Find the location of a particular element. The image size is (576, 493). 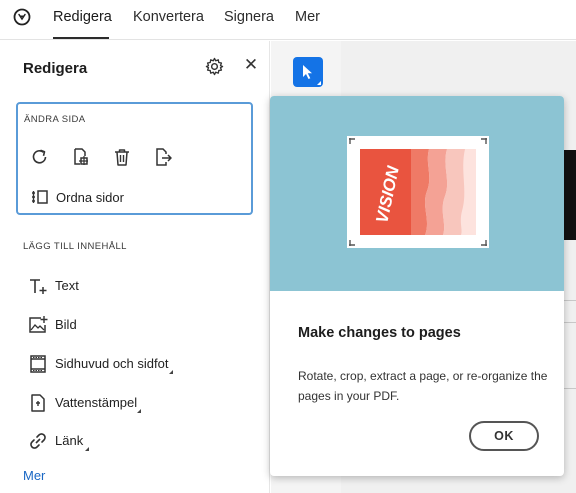

gear-icon is located at coordinates (214, 66).